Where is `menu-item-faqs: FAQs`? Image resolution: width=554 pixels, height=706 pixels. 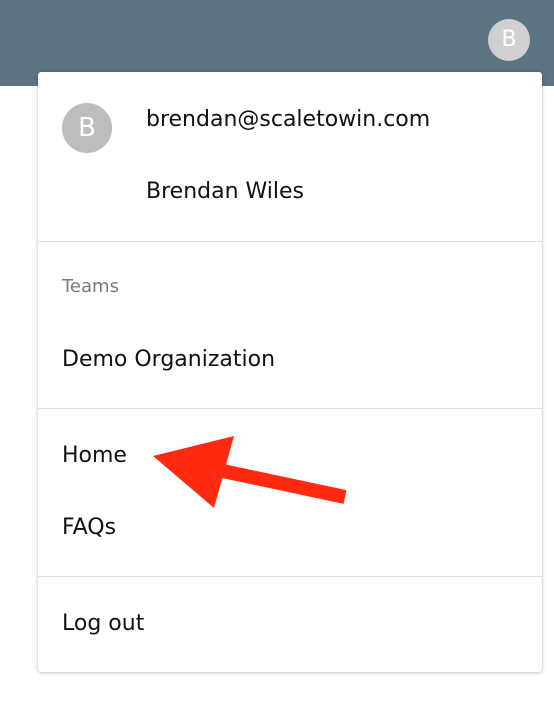 menu-item-faqs: FAQs is located at coordinates (290, 528).